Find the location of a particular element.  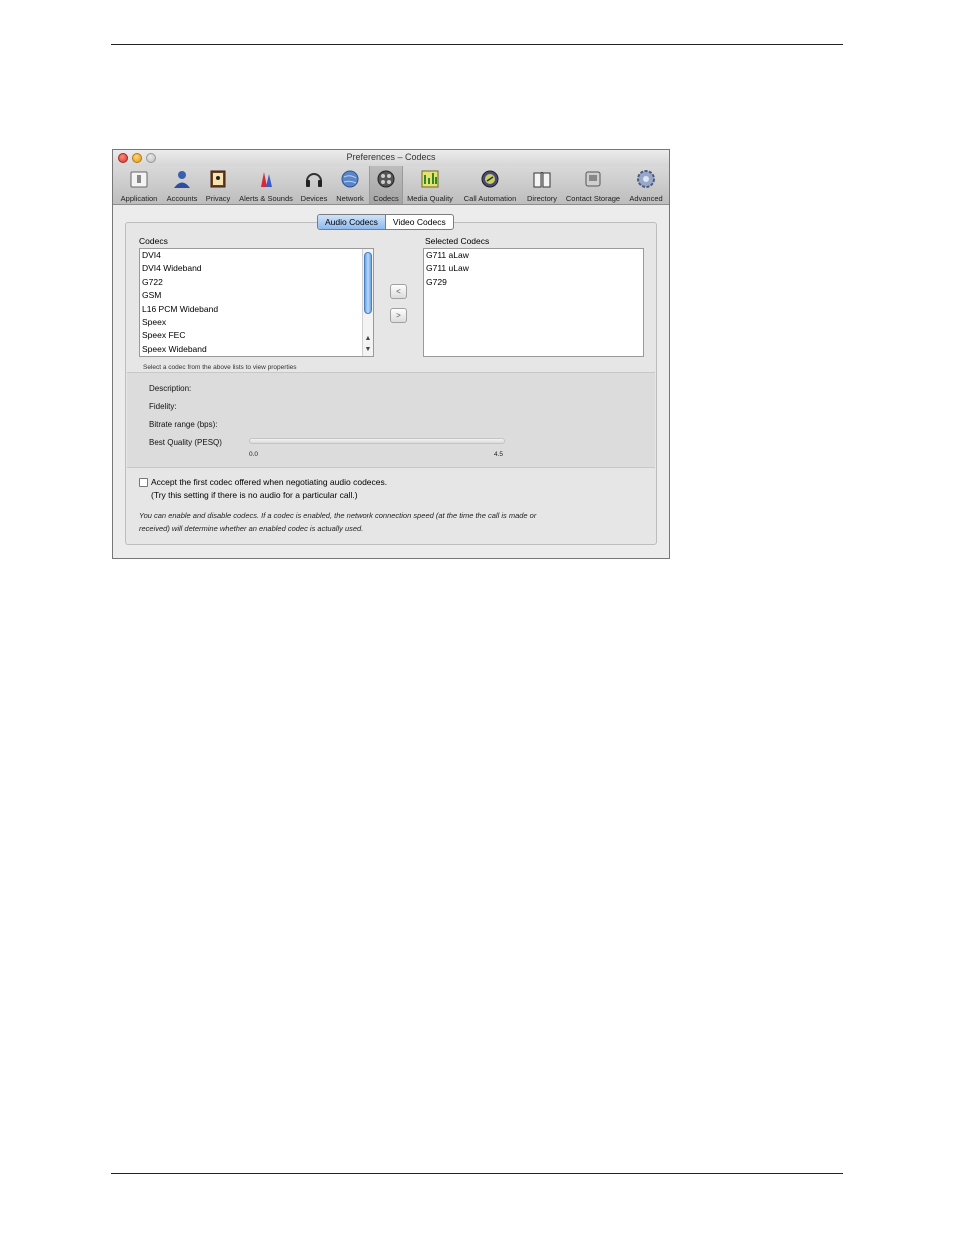

codecs-list-scrollbar: ▲ ▼ is located at coordinates (367, 302).